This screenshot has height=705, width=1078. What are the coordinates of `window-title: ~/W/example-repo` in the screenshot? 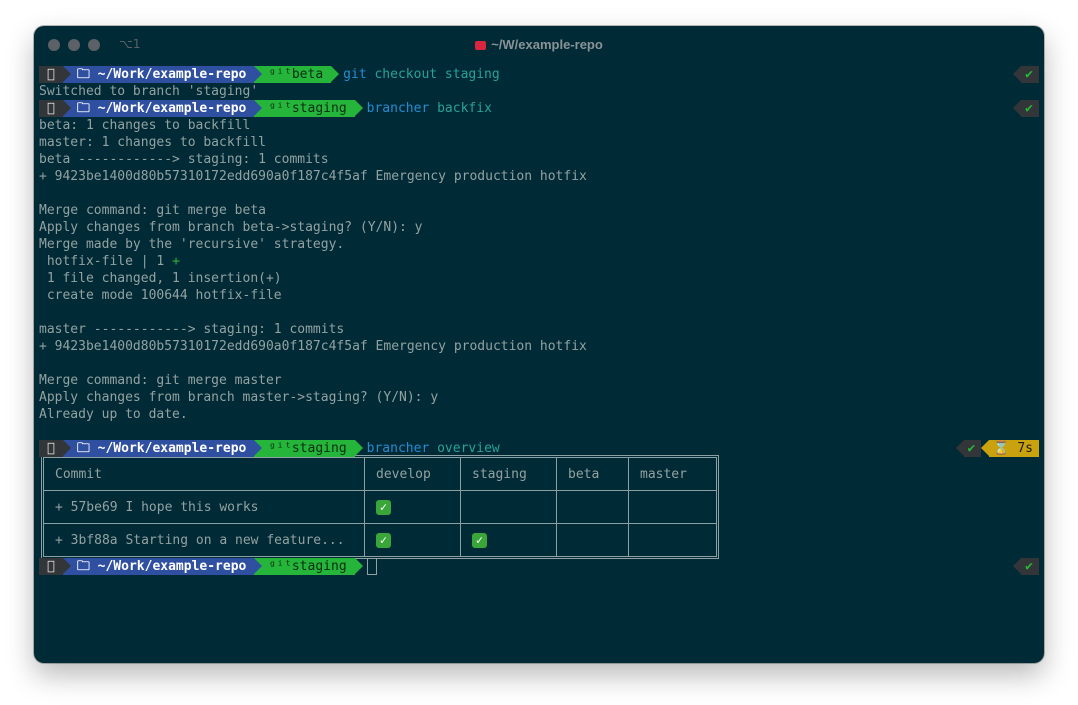 It's located at (539, 44).